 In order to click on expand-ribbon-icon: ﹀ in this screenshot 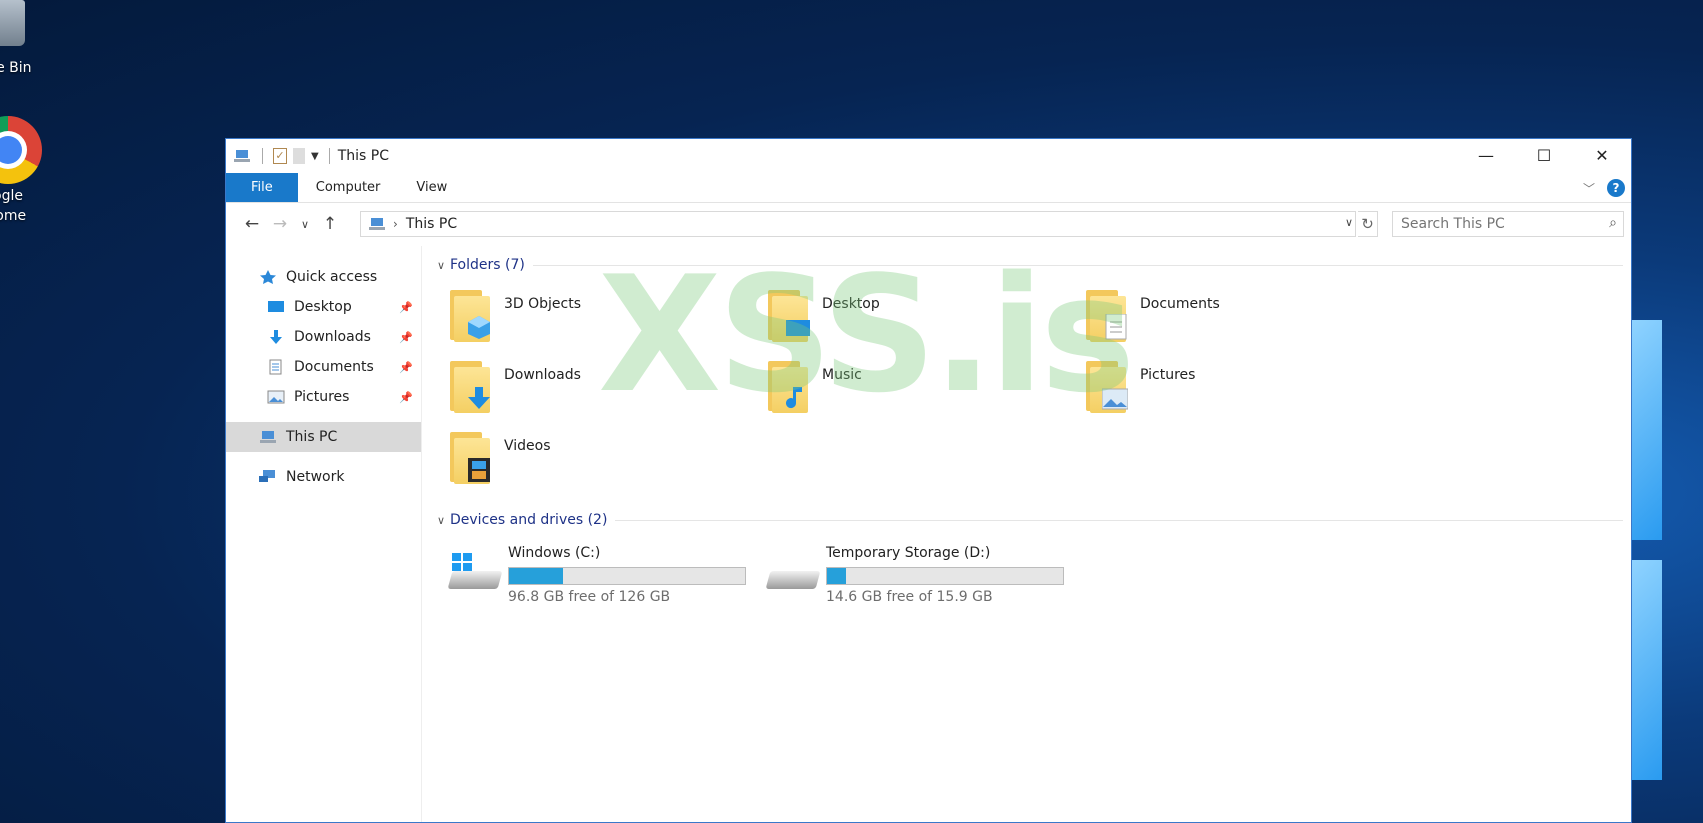, I will do `click(1589, 188)`.